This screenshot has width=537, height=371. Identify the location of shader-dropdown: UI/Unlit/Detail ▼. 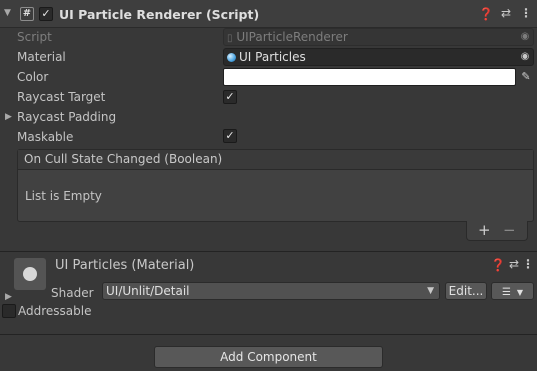
(271, 291).